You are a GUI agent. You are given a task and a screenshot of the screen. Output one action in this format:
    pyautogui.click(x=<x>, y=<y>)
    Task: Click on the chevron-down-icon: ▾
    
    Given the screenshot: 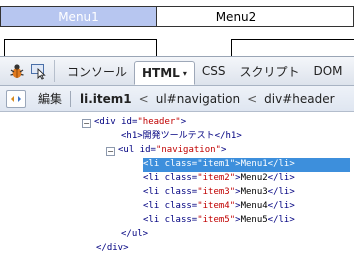 What is the action you would take?
    pyautogui.click(x=185, y=73)
    